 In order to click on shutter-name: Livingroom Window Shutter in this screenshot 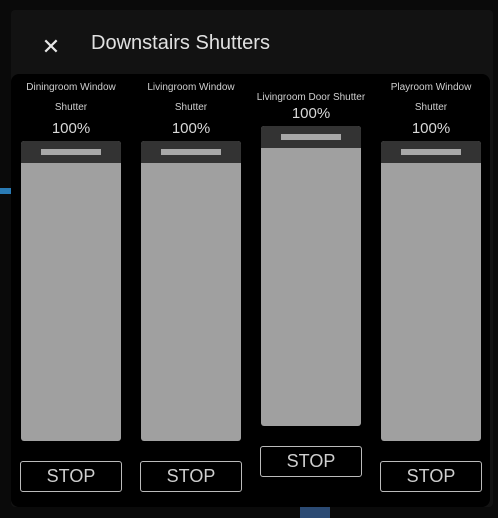, I will do `click(191, 97)`.